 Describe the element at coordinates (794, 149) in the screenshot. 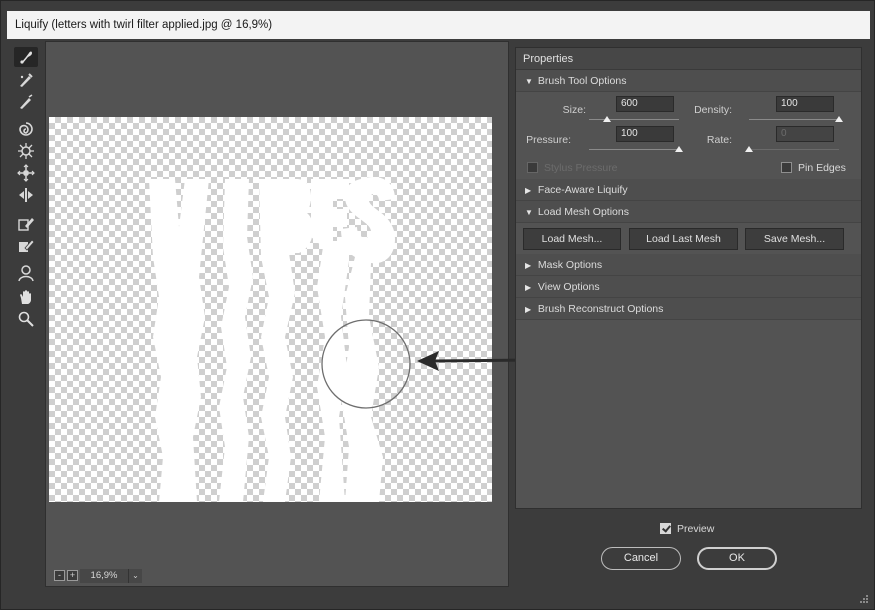

I see `rate-slider` at that location.